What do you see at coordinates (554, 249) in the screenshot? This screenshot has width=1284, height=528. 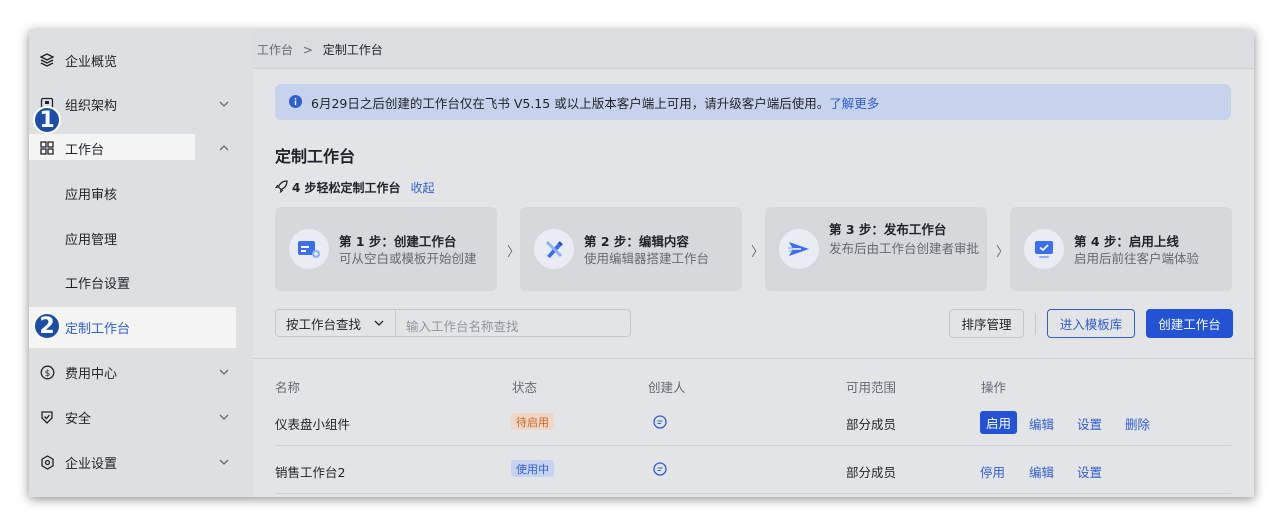 I see `edit-tools-icon` at bounding box center [554, 249].